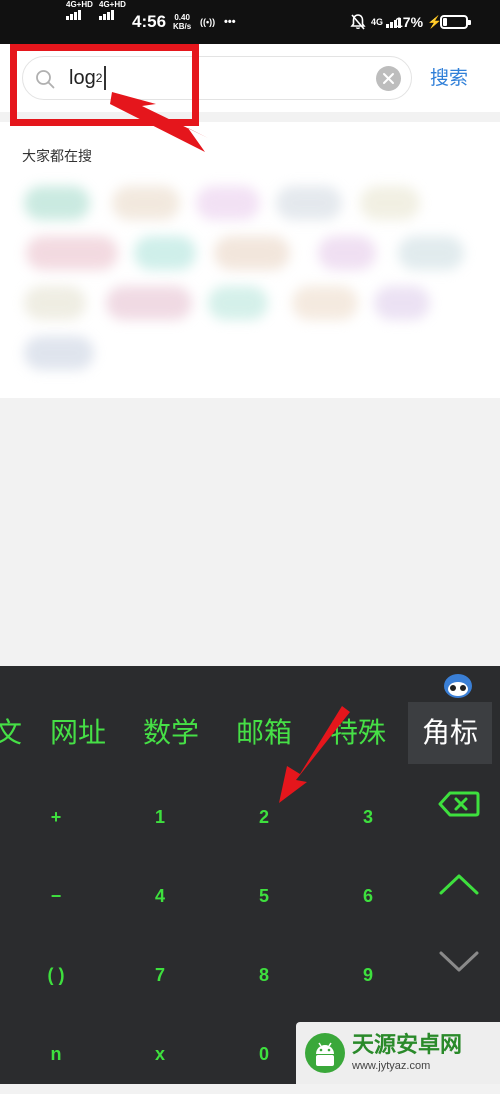 The image size is (500, 1094). What do you see at coordinates (217, 78) in the screenshot?
I see `search-box: log 2` at bounding box center [217, 78].